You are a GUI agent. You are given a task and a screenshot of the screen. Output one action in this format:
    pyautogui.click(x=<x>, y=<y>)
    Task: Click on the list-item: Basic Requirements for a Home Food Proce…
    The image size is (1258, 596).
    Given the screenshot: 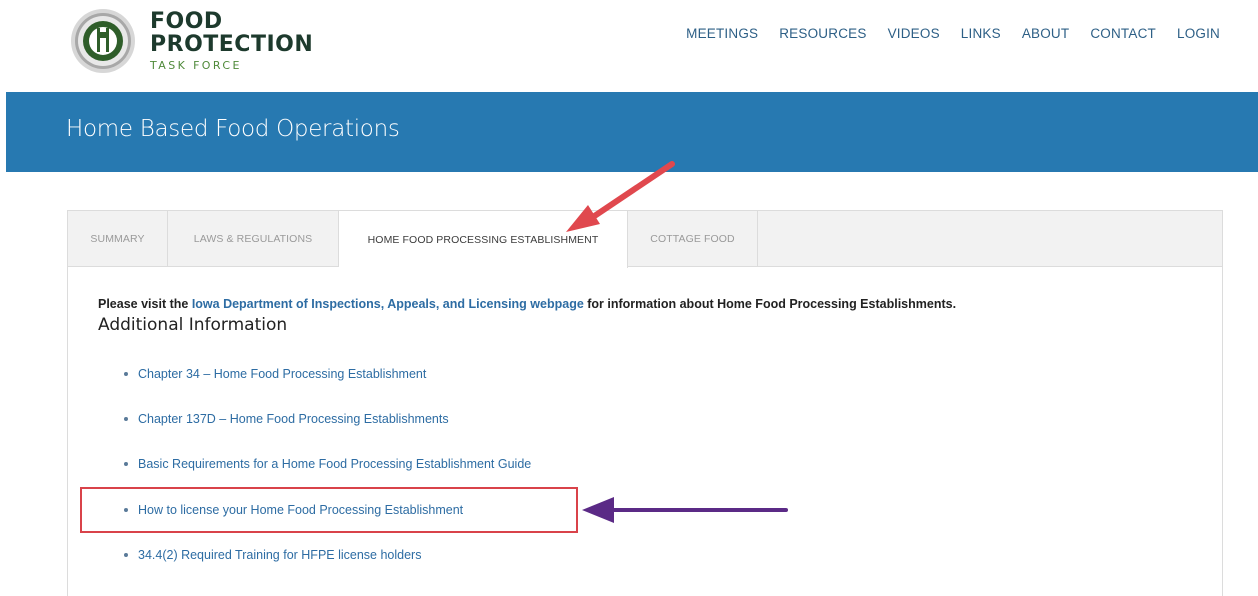 What is the action you would take?
    pyautogui.click(x=327, y=464)
    